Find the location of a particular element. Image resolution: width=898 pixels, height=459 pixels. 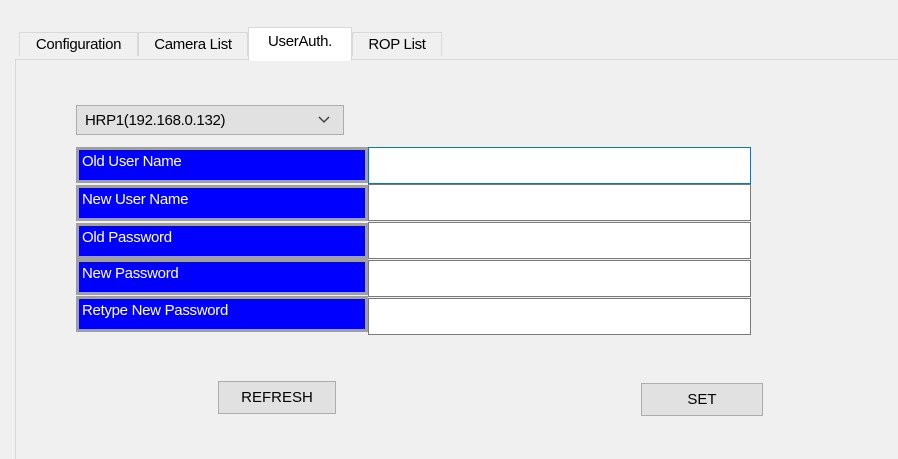

label-new-user-name: New User Name is located at coordinates (222, 203).